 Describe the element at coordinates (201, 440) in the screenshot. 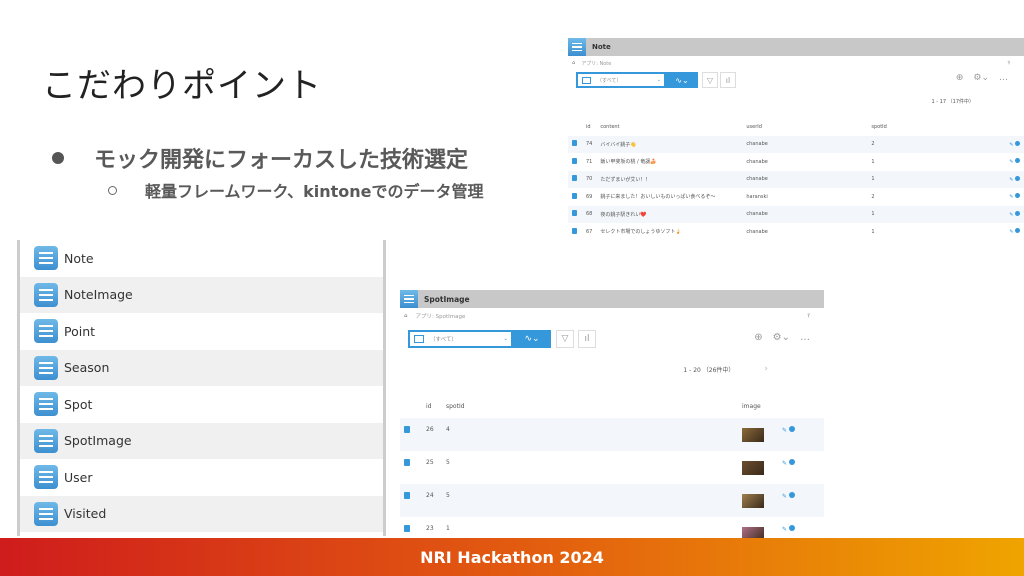

I see `app-list-item: SpotImage` at that location.